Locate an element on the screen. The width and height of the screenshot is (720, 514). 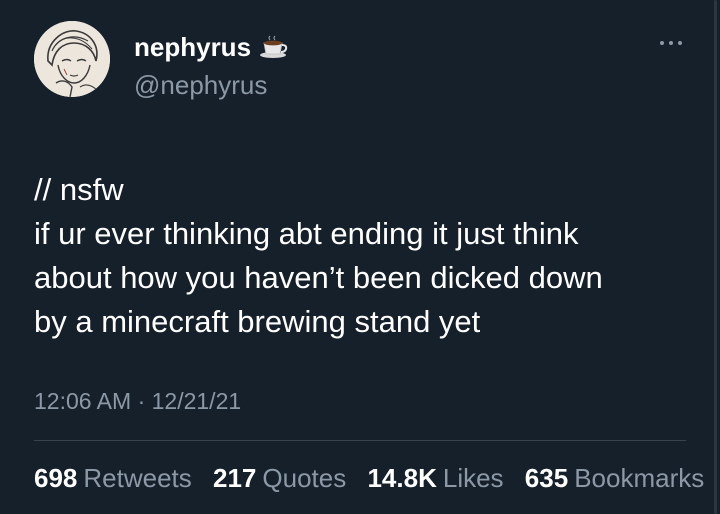
bookmarks-label: Bookmarks is located at coordinates (639, 478).